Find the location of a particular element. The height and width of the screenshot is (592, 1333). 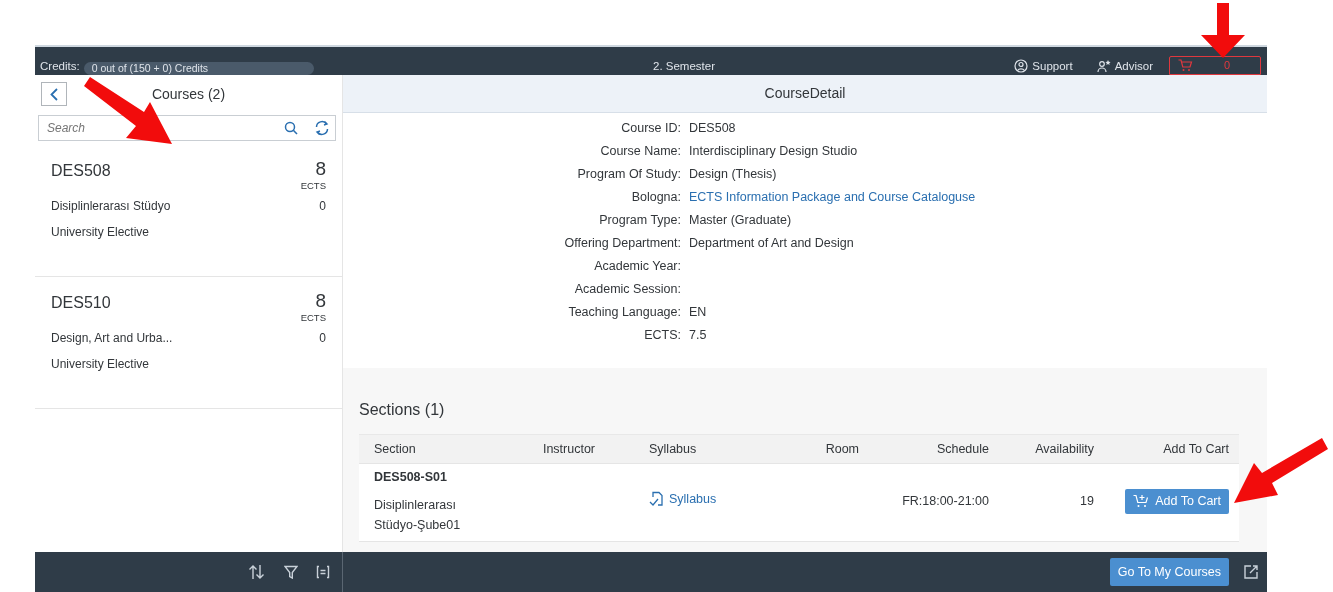

field-label: Academic Year: is located at coordinates (637, 266).